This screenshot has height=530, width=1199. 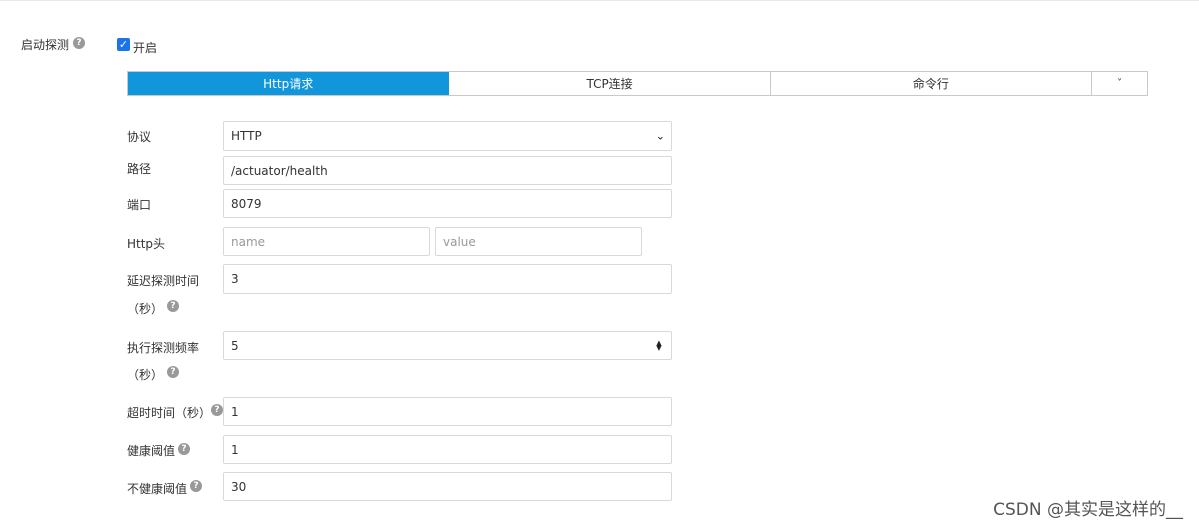 I want to click on path-value: /actuator/health, so click(x=279, y=170).